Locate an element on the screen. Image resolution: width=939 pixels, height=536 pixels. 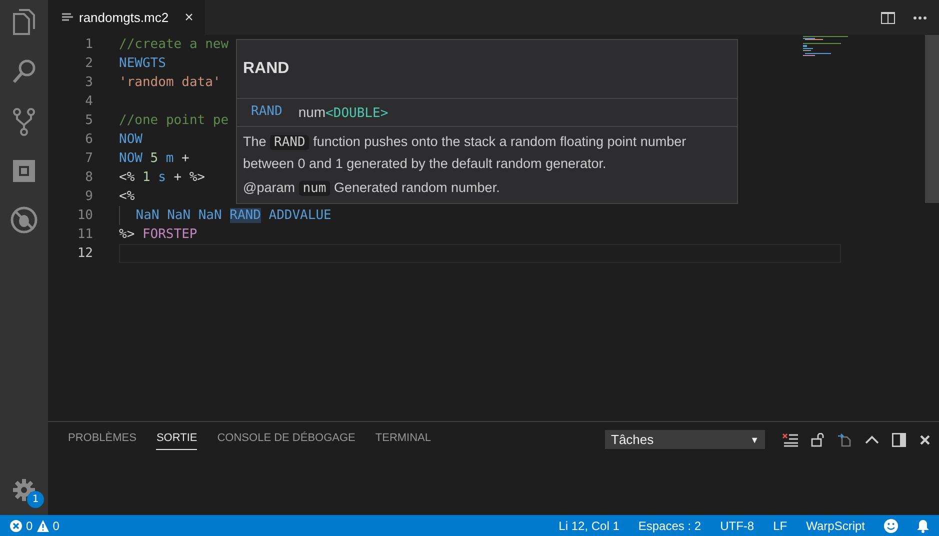
line-number: 3 is located at coordinates (89, 82).